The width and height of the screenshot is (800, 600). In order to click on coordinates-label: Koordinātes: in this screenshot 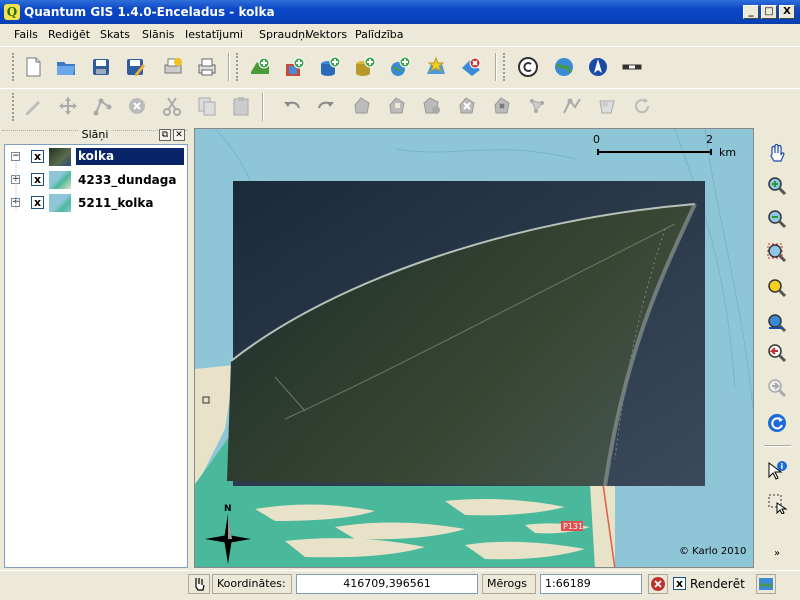, I will do `click(252, 584)`.